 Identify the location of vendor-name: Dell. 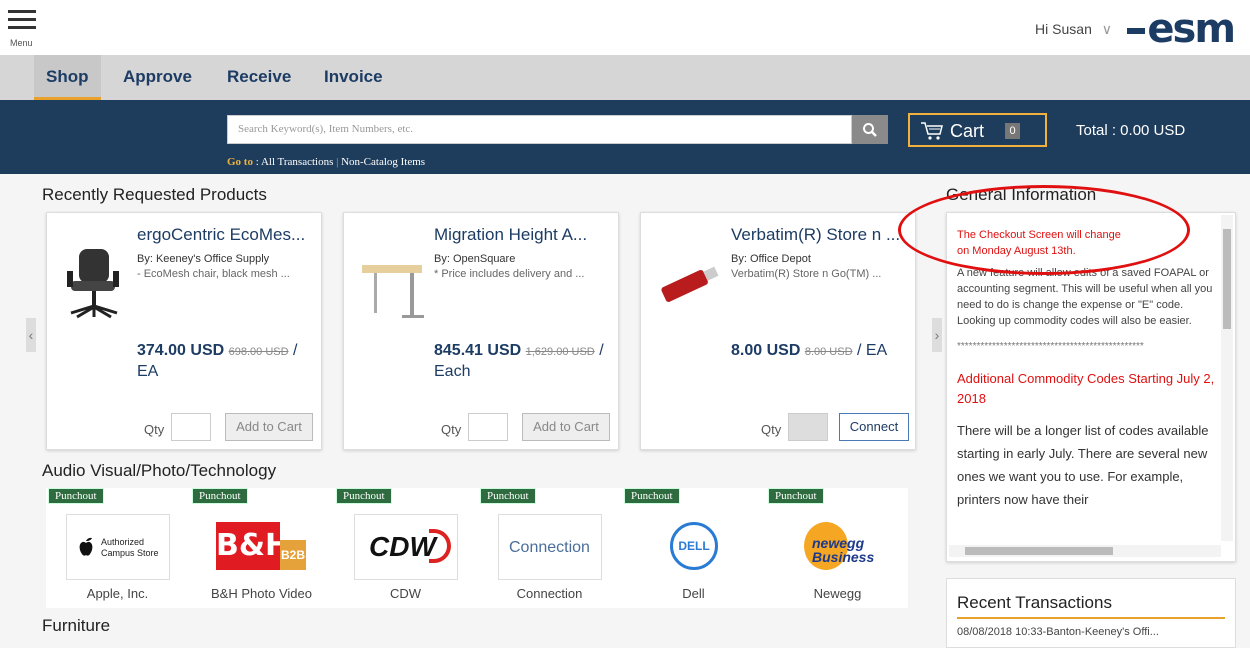
(693, 593).